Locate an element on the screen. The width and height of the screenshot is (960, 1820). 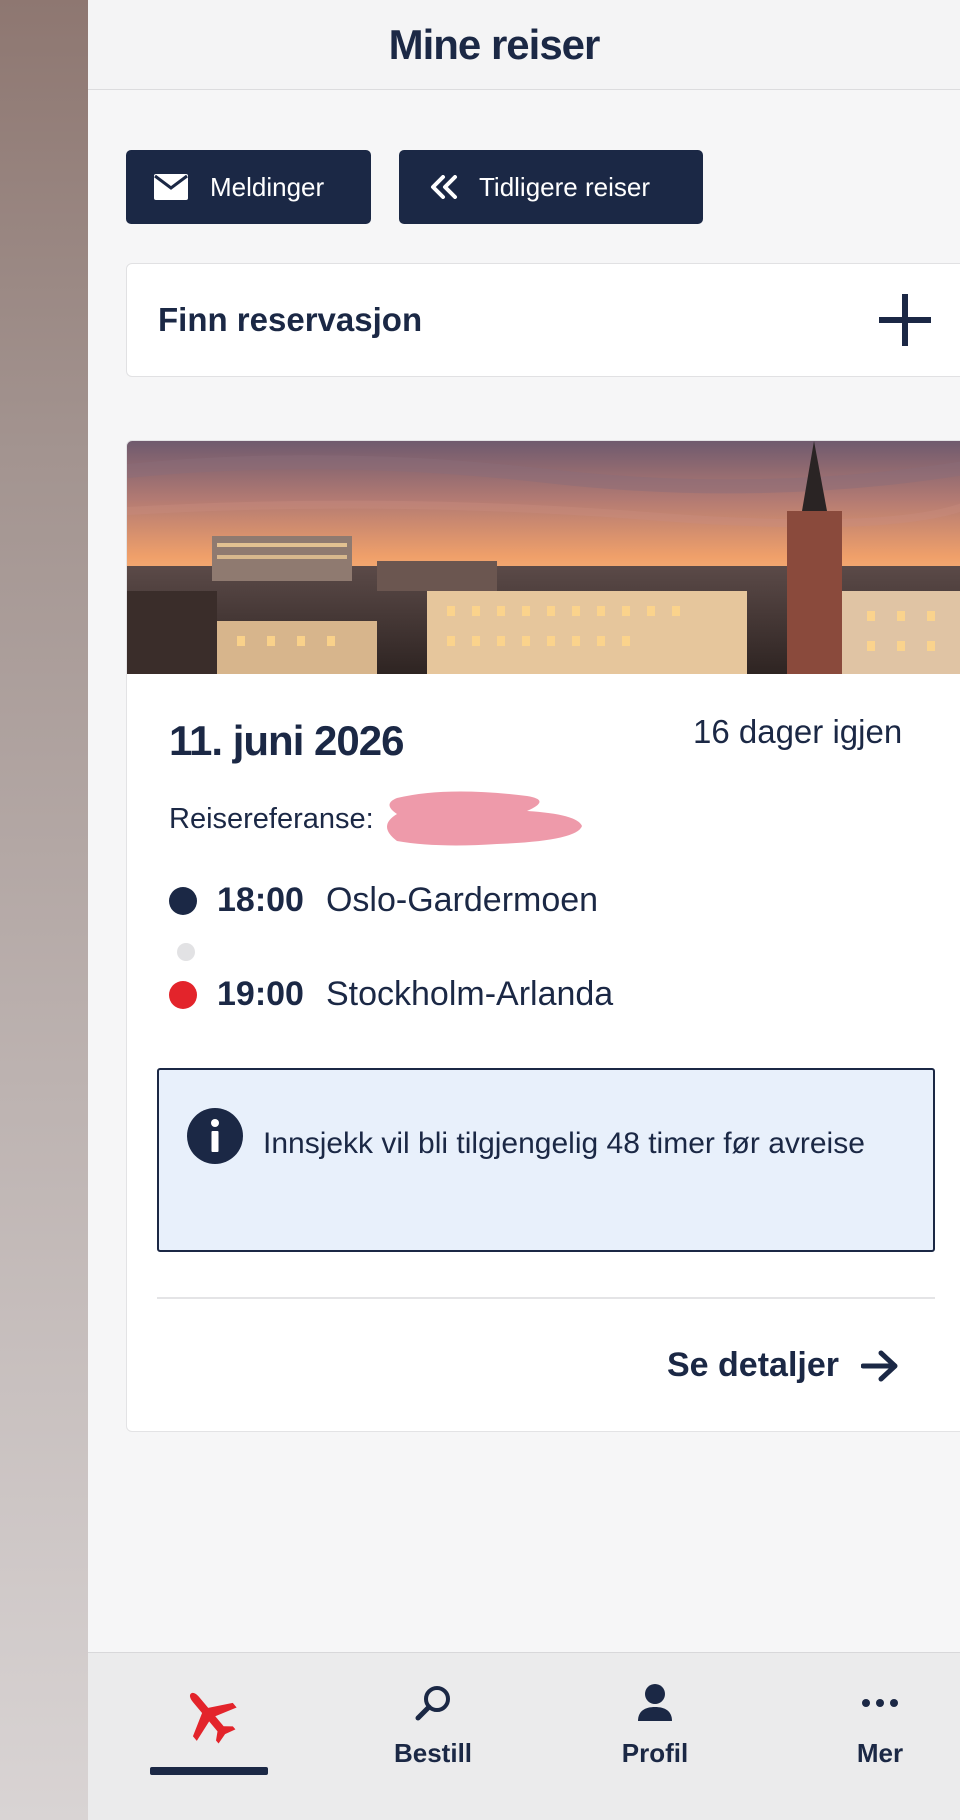
plus-icon is located at coordinates (905, 320).